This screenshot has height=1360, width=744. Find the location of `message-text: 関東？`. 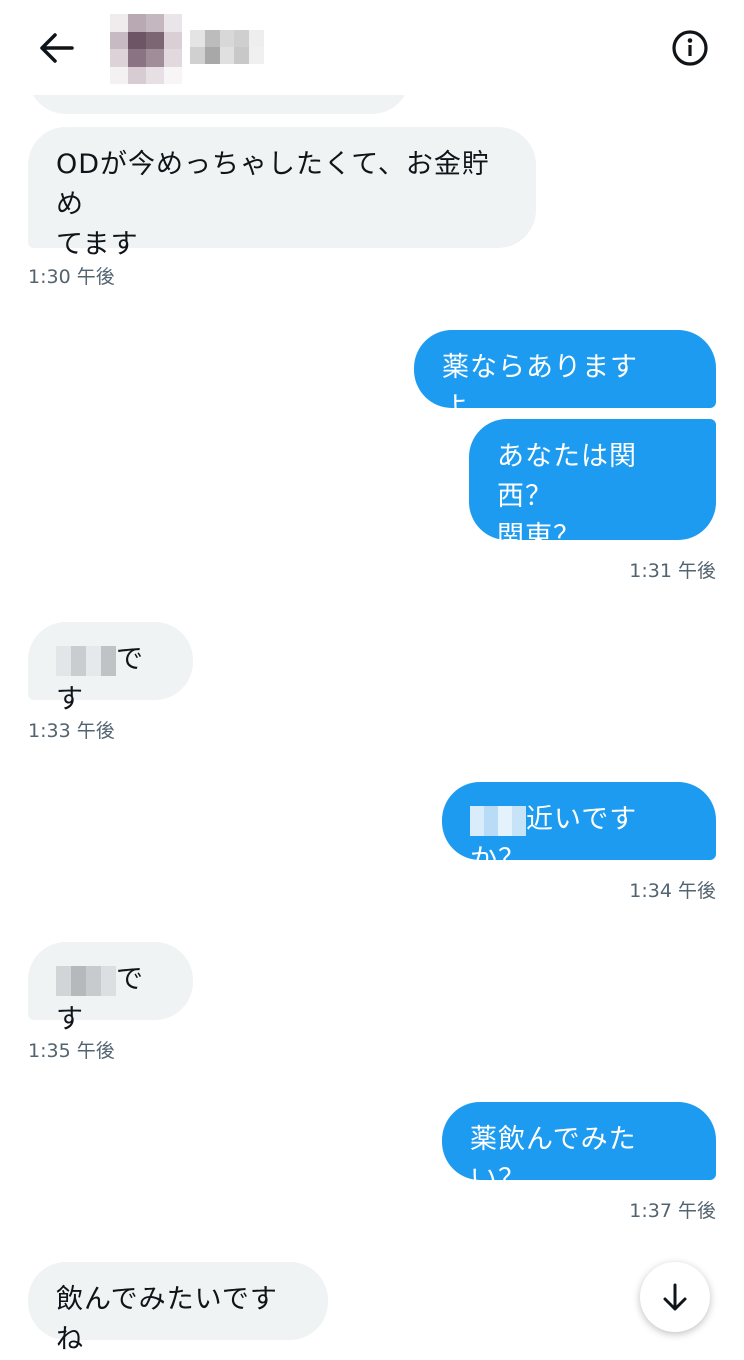

message-text: 関東？ is located at coordinates (539, 536).